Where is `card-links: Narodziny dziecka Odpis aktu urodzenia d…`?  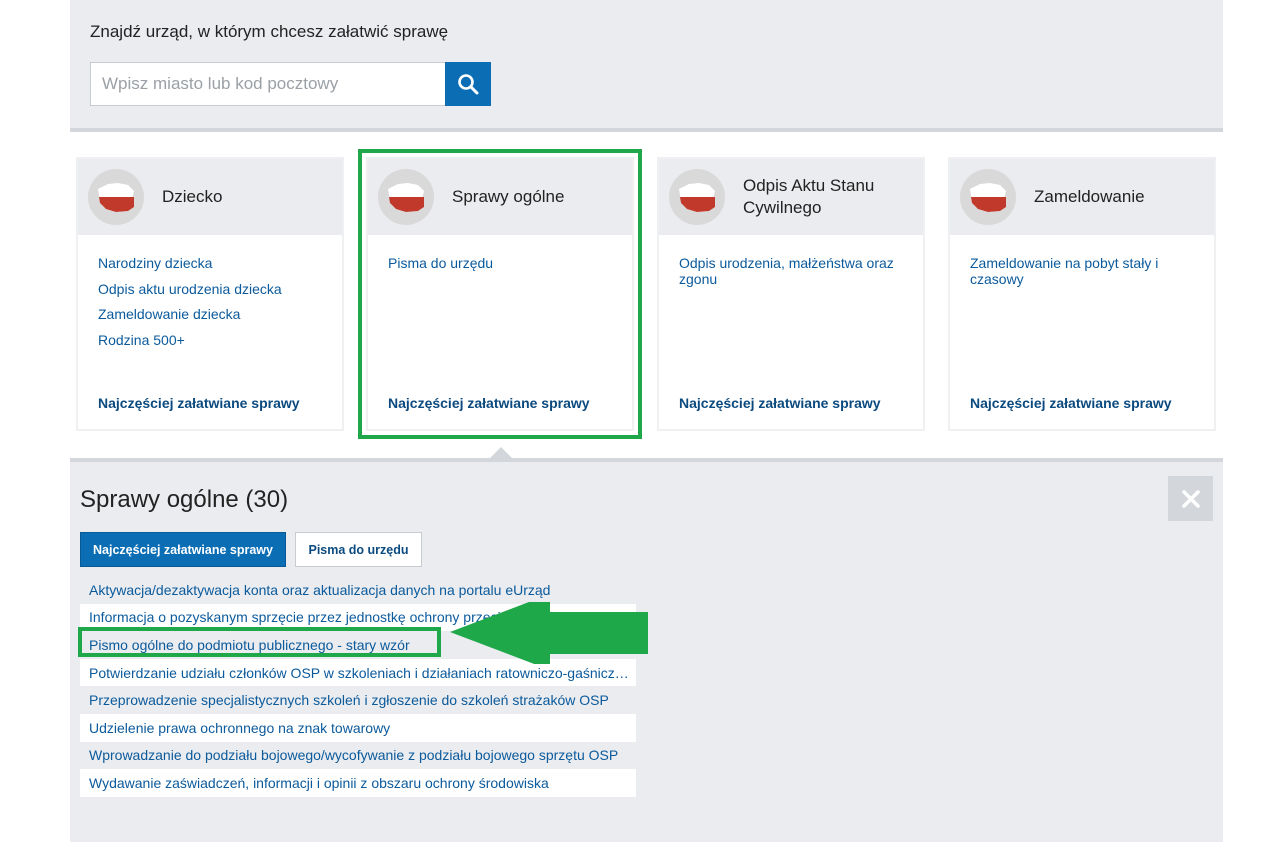 card-links: Narodziny dziecka Odpis aktu urodzenia d… is located at coordinates (210, 291).